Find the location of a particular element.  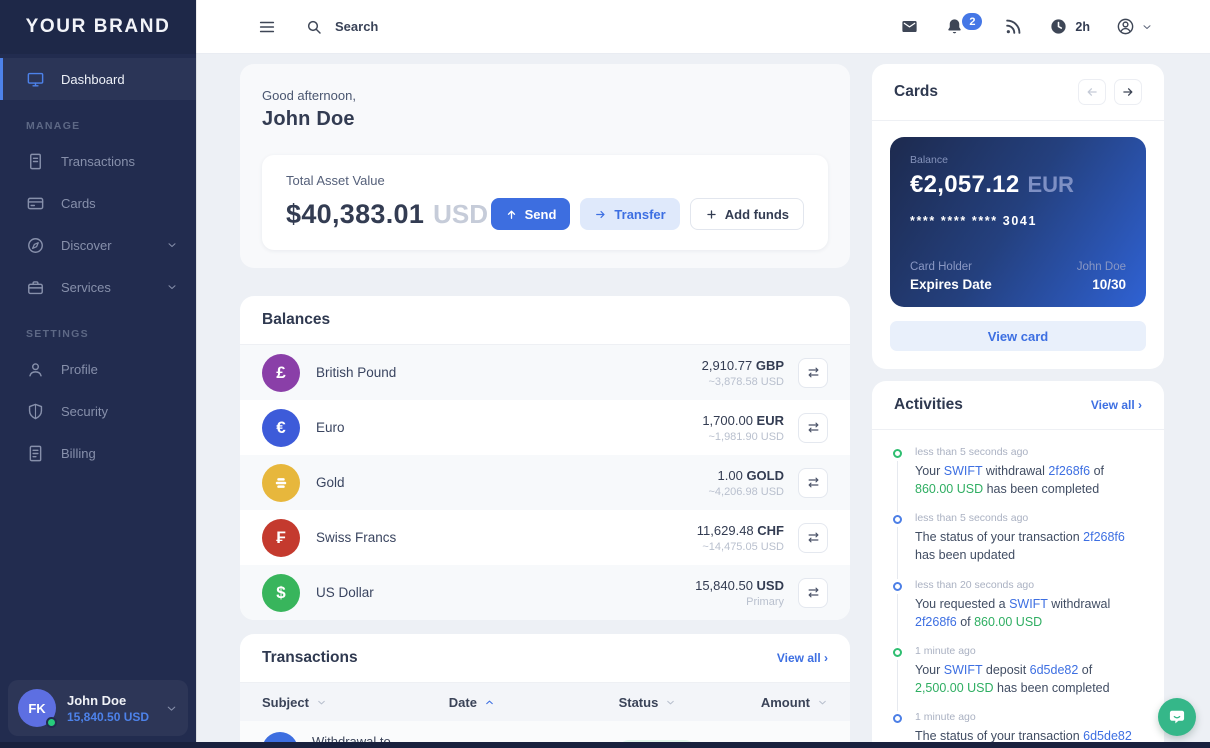

sidebar-item-billing: Billing is located at coordinates (98, 453).